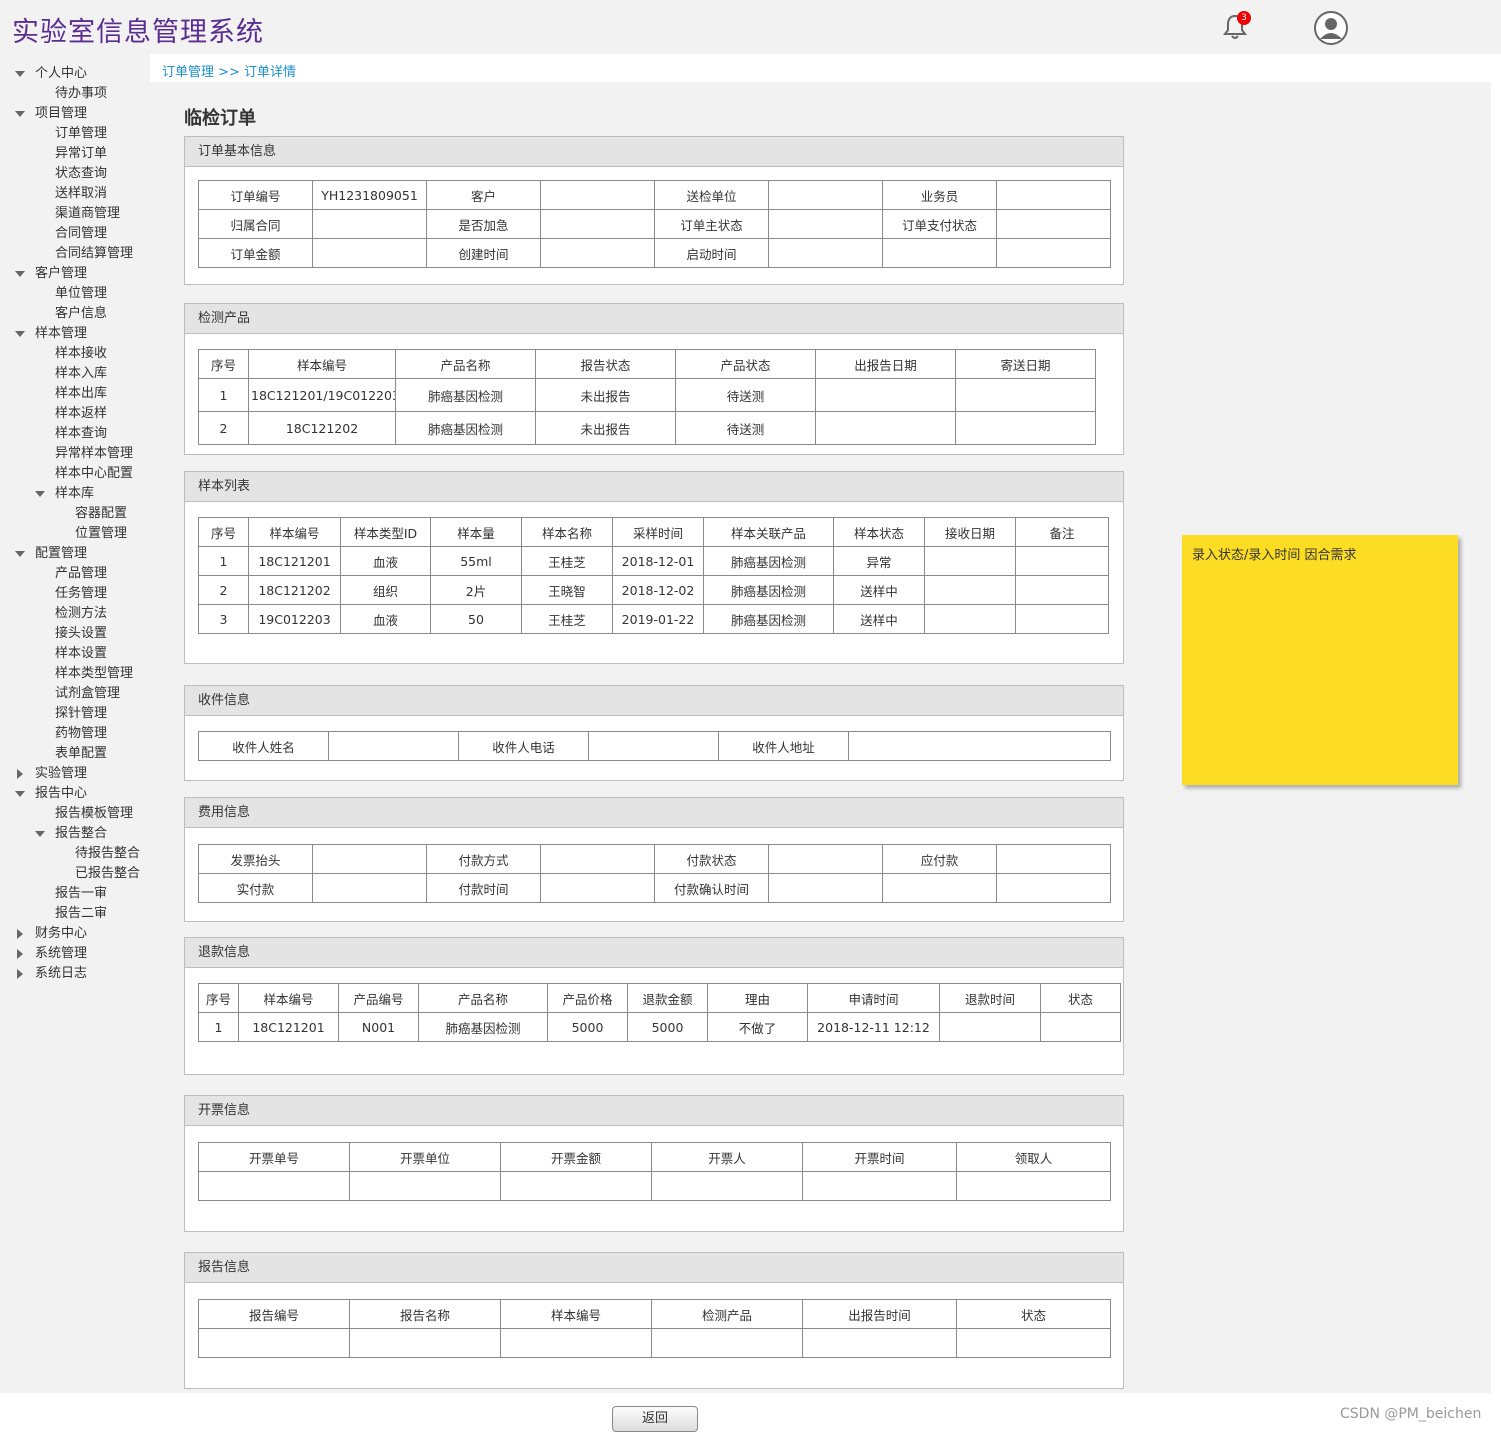 This screenshot has height=1432, width=1501. What do you see at coordinates (476, 590) in the screenshot?
I see `table-cell: 2片` at bounding box center [476, 590].